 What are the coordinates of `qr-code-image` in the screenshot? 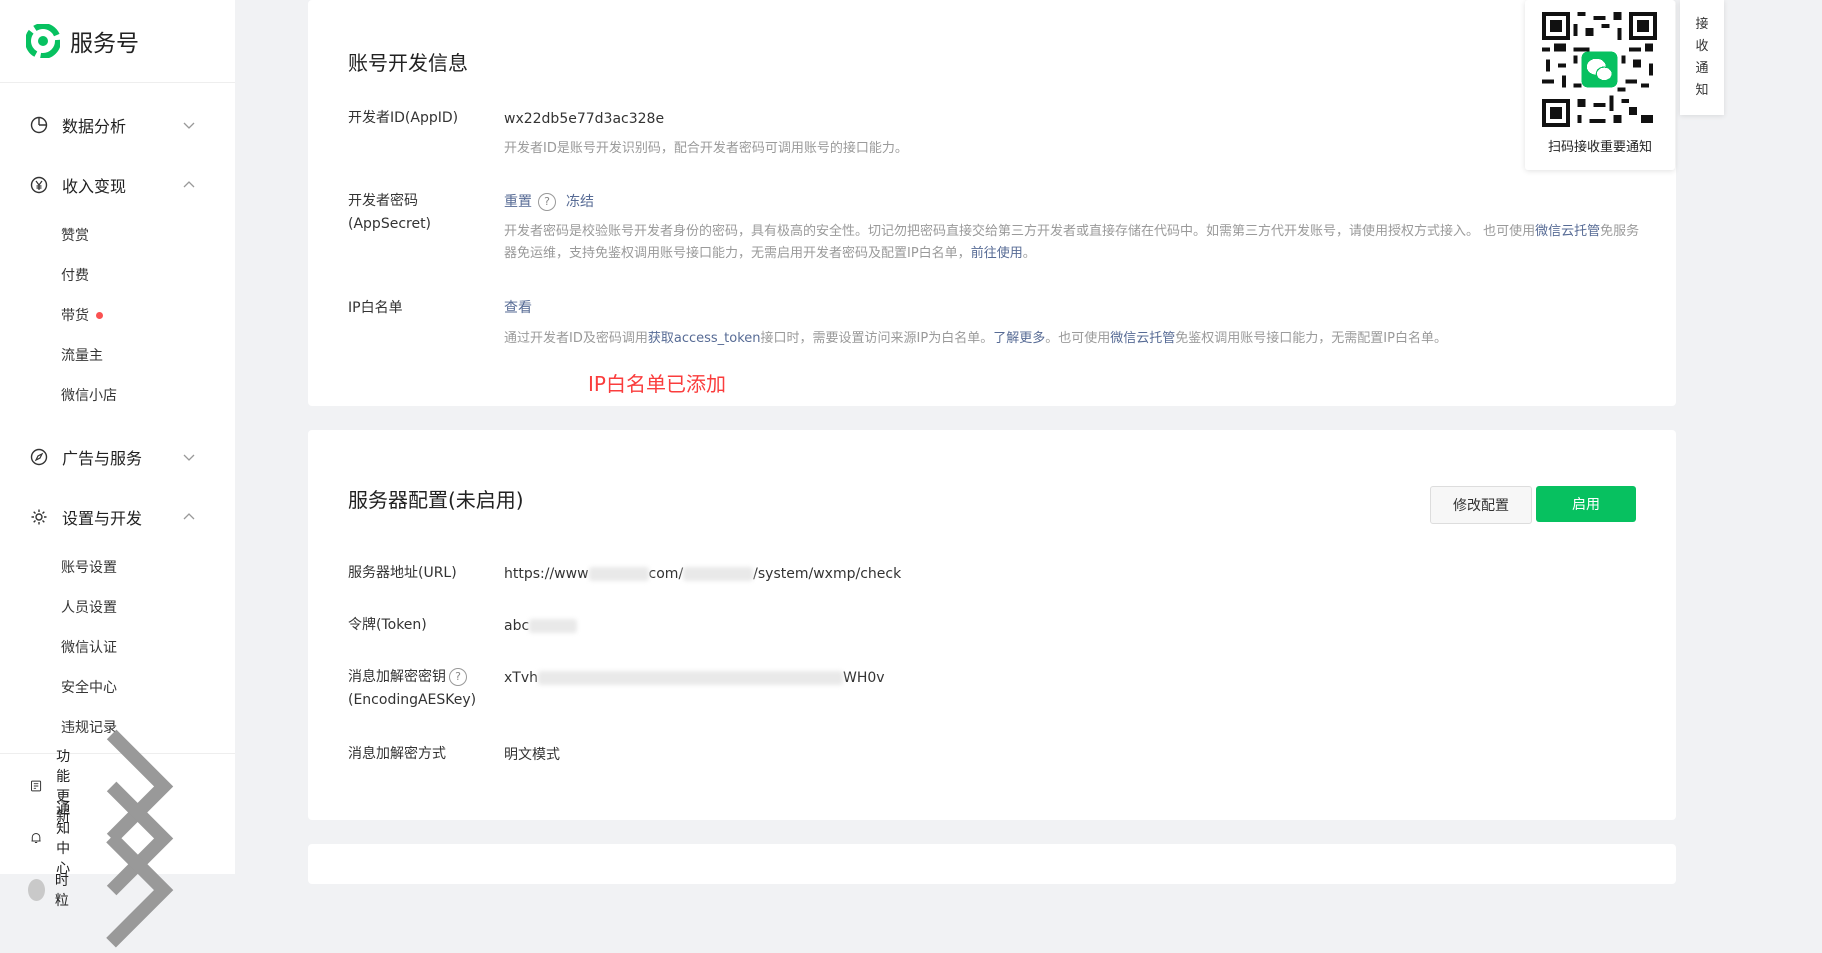 It's located at (1599, 69).